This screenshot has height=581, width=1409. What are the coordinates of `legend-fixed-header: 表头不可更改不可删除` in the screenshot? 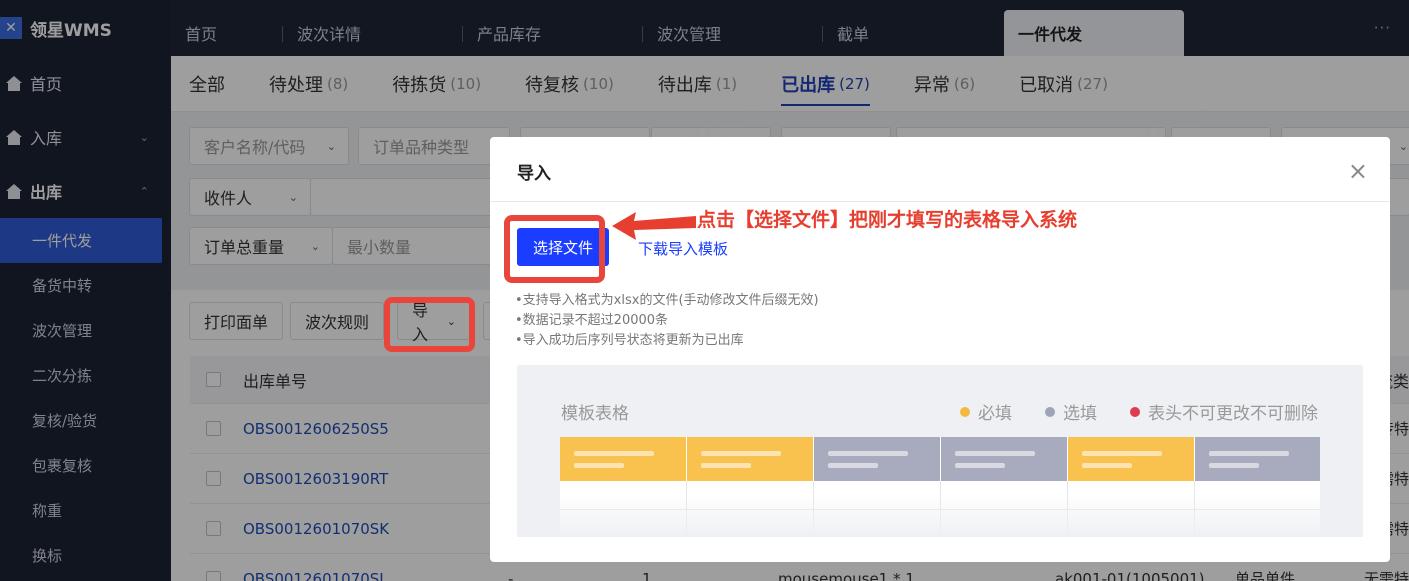 It's located at (1224, 411).